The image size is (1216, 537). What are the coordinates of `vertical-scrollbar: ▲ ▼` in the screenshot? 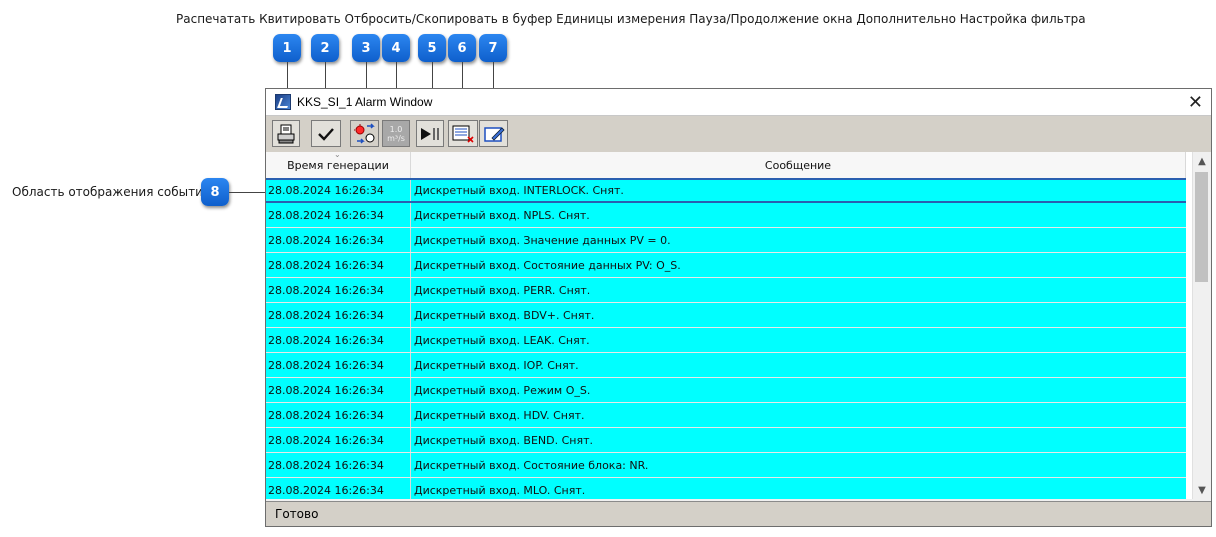 It's located at (1201, 325).